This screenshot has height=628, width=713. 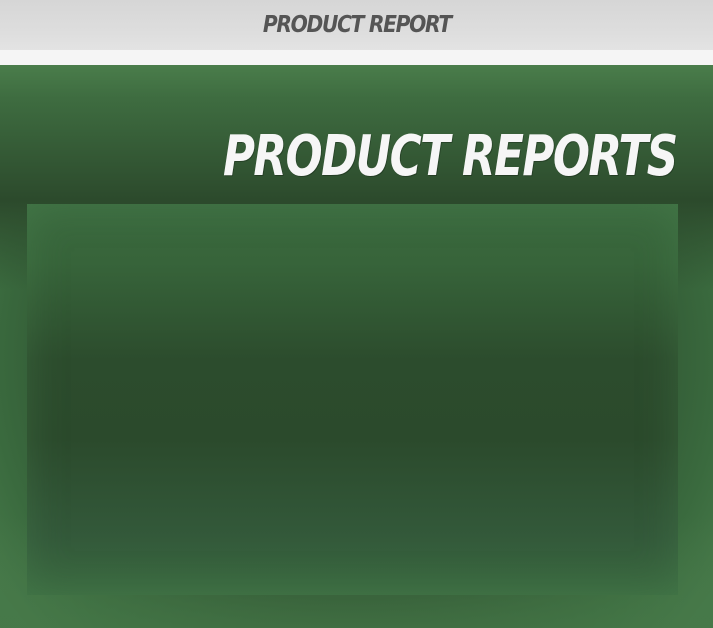 I want to click on header-title: PRODUCT REPORT, so click(x=356, y=25).